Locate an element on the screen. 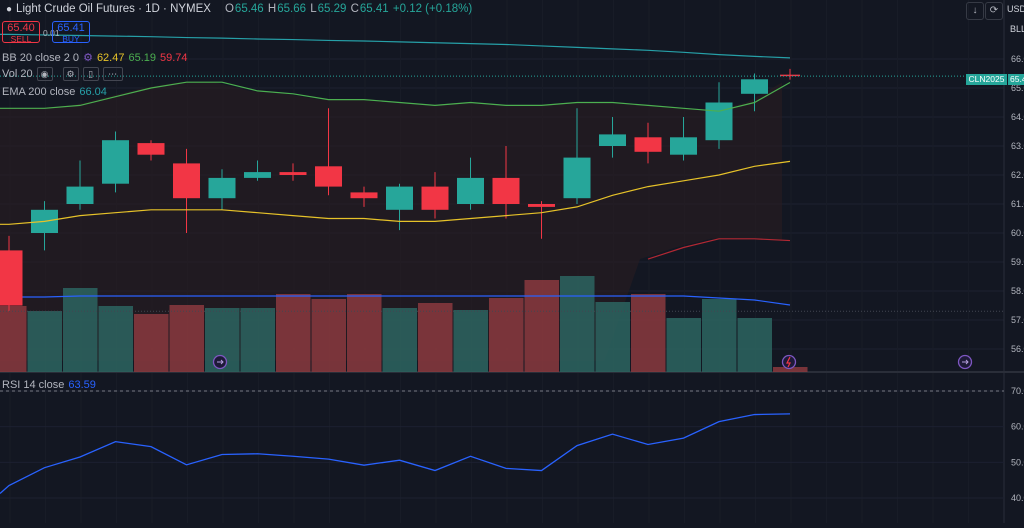 This screenshot has height=528, width=1024. rsi-tick-label: 70.0 is located at coordinates (1017, 391).